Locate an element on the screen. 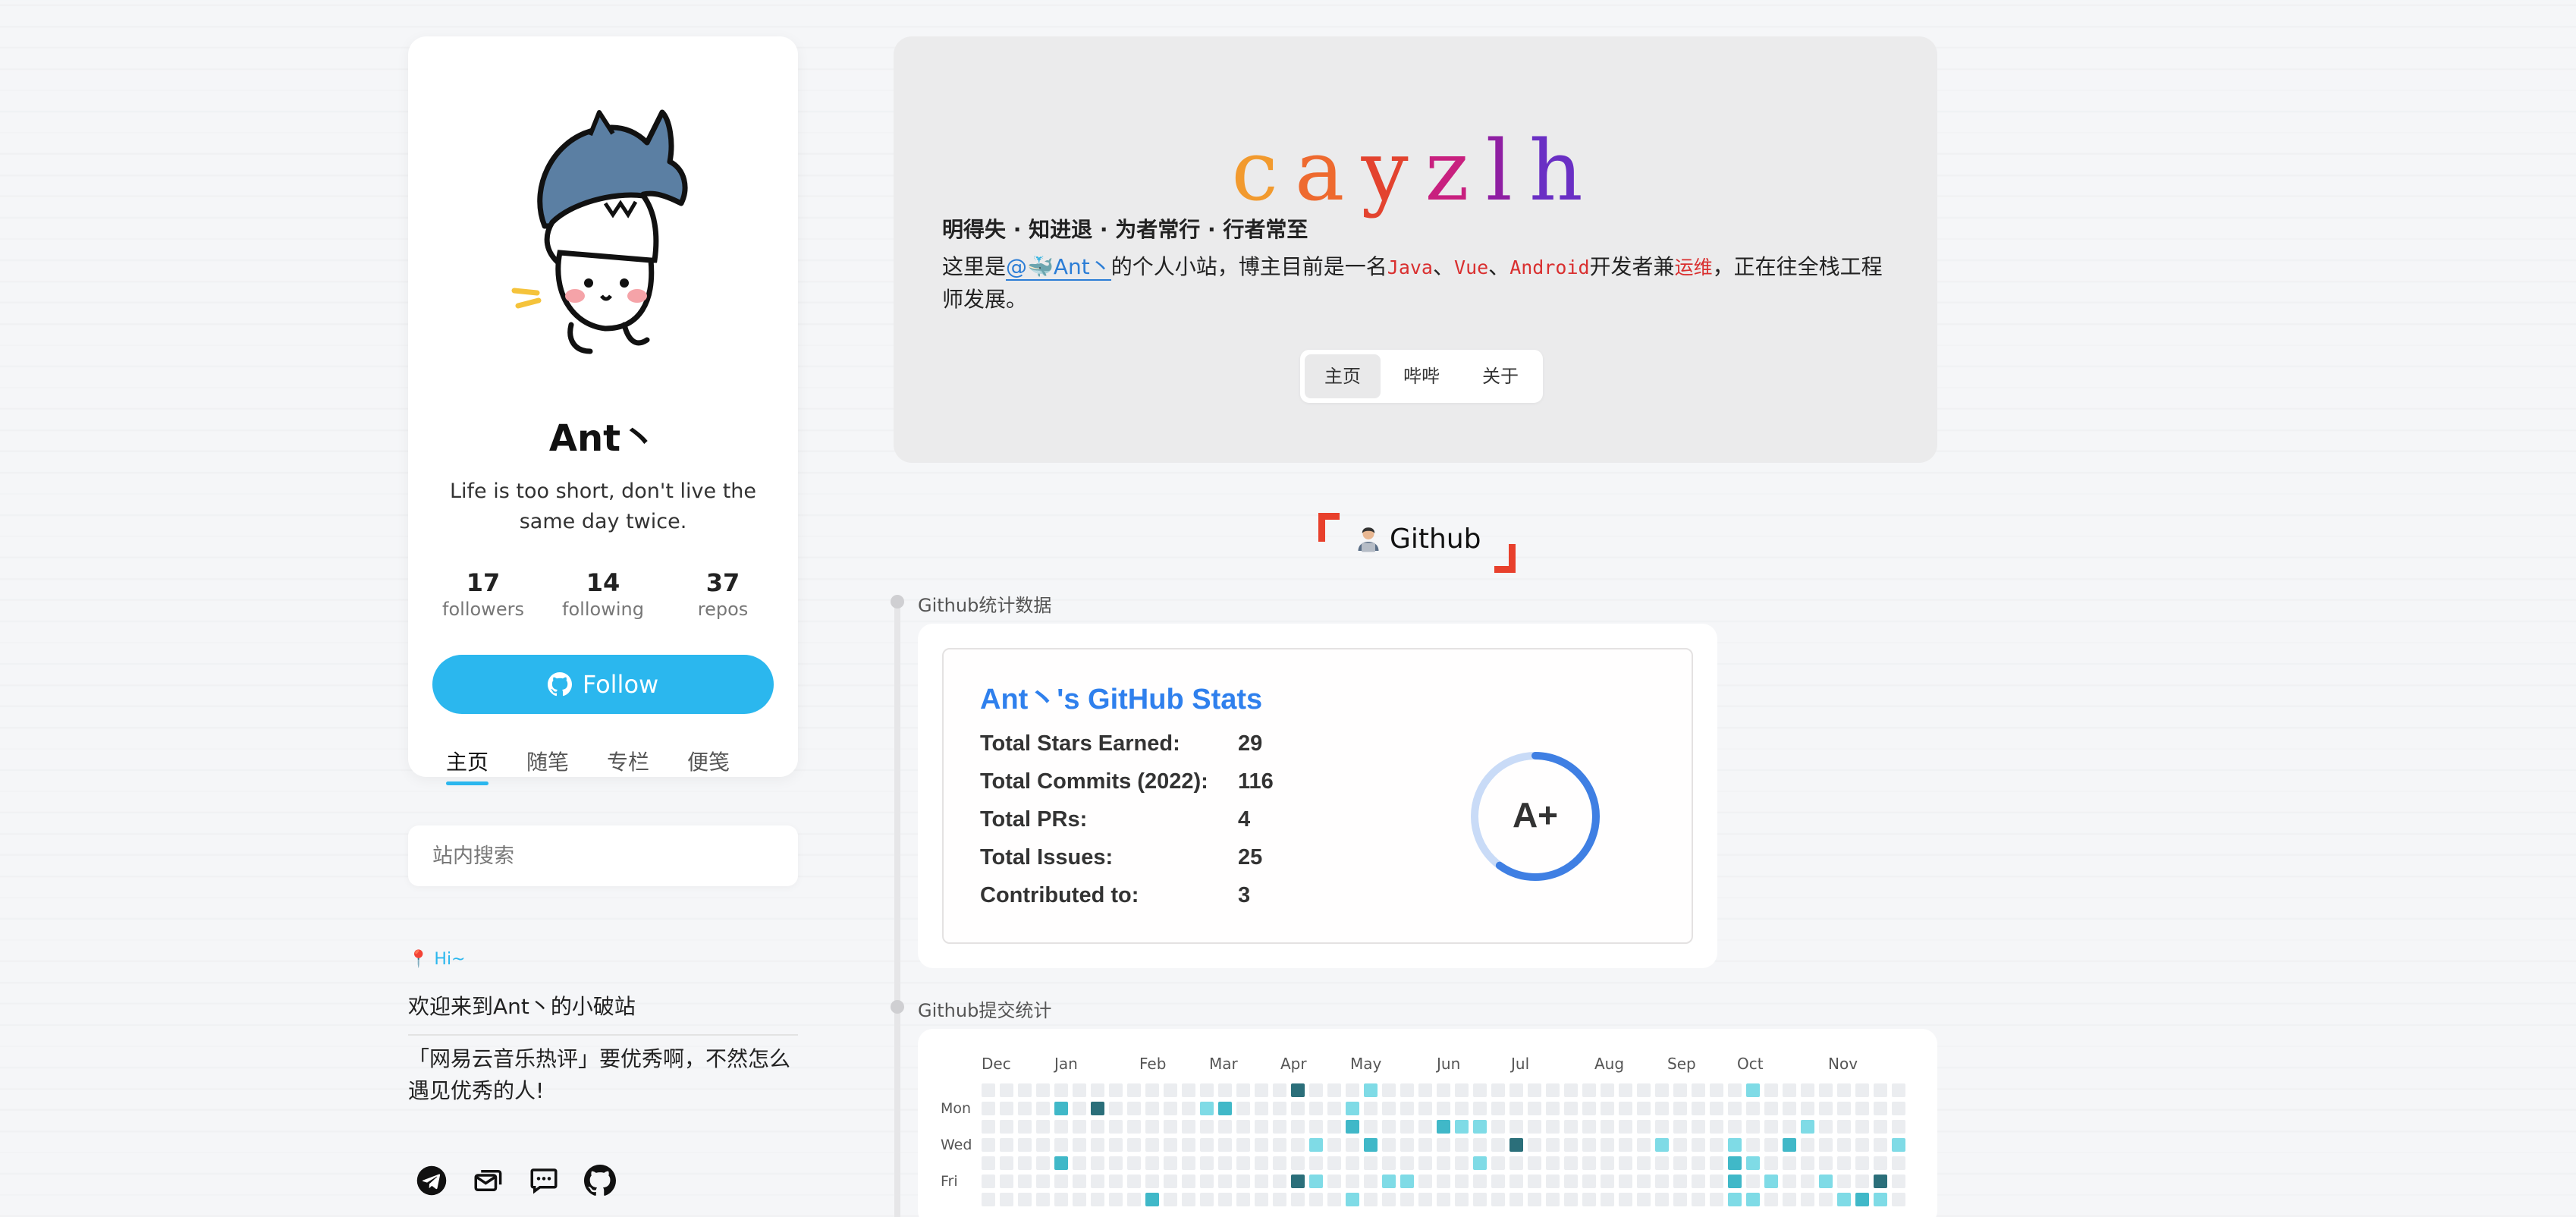 This screenshot has height=1217, width=2576. mail-icon is located at coordinates (488, 1181).